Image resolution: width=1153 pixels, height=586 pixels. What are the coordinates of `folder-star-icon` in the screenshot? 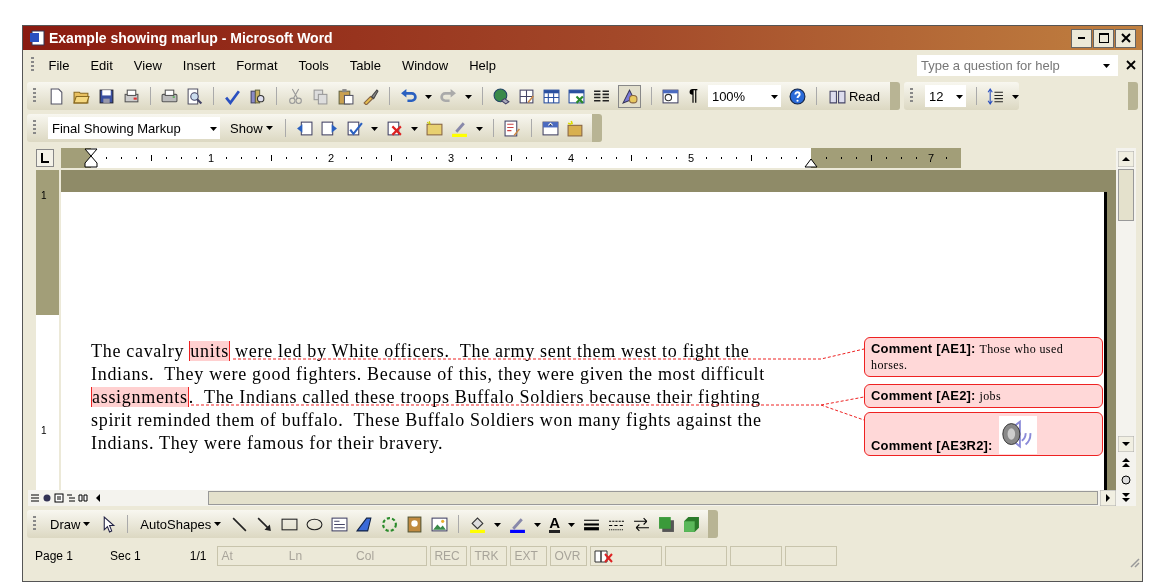 It's located at (575, 128).